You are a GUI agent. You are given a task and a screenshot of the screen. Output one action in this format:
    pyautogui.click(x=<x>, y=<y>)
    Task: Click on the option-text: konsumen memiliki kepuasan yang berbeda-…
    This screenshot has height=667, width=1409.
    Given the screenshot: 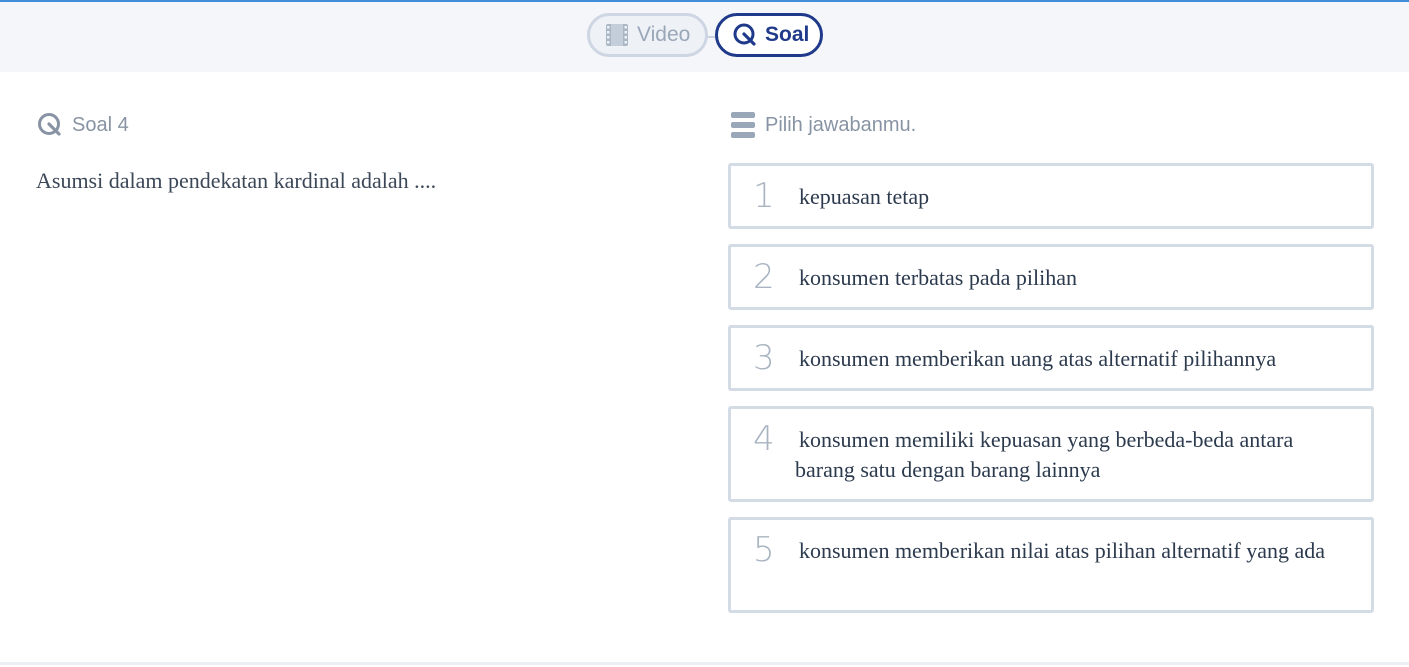 What is the action you would take?
    pyautogui.click(x=1044, y=454)
    